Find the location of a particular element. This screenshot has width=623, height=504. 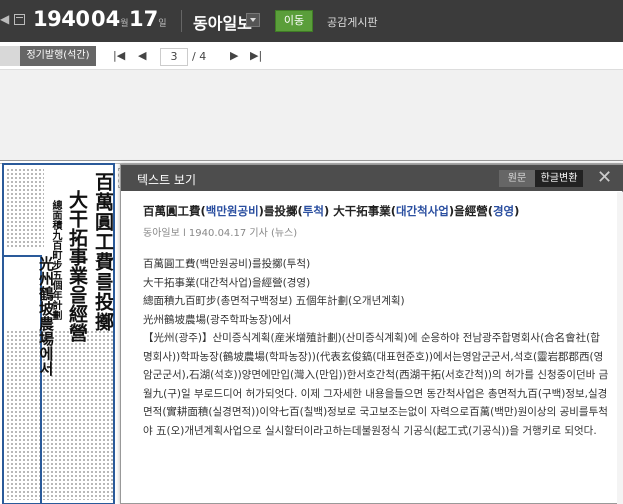

dialog-title: 텍스트 보기 is located at coordinates (167, 180).